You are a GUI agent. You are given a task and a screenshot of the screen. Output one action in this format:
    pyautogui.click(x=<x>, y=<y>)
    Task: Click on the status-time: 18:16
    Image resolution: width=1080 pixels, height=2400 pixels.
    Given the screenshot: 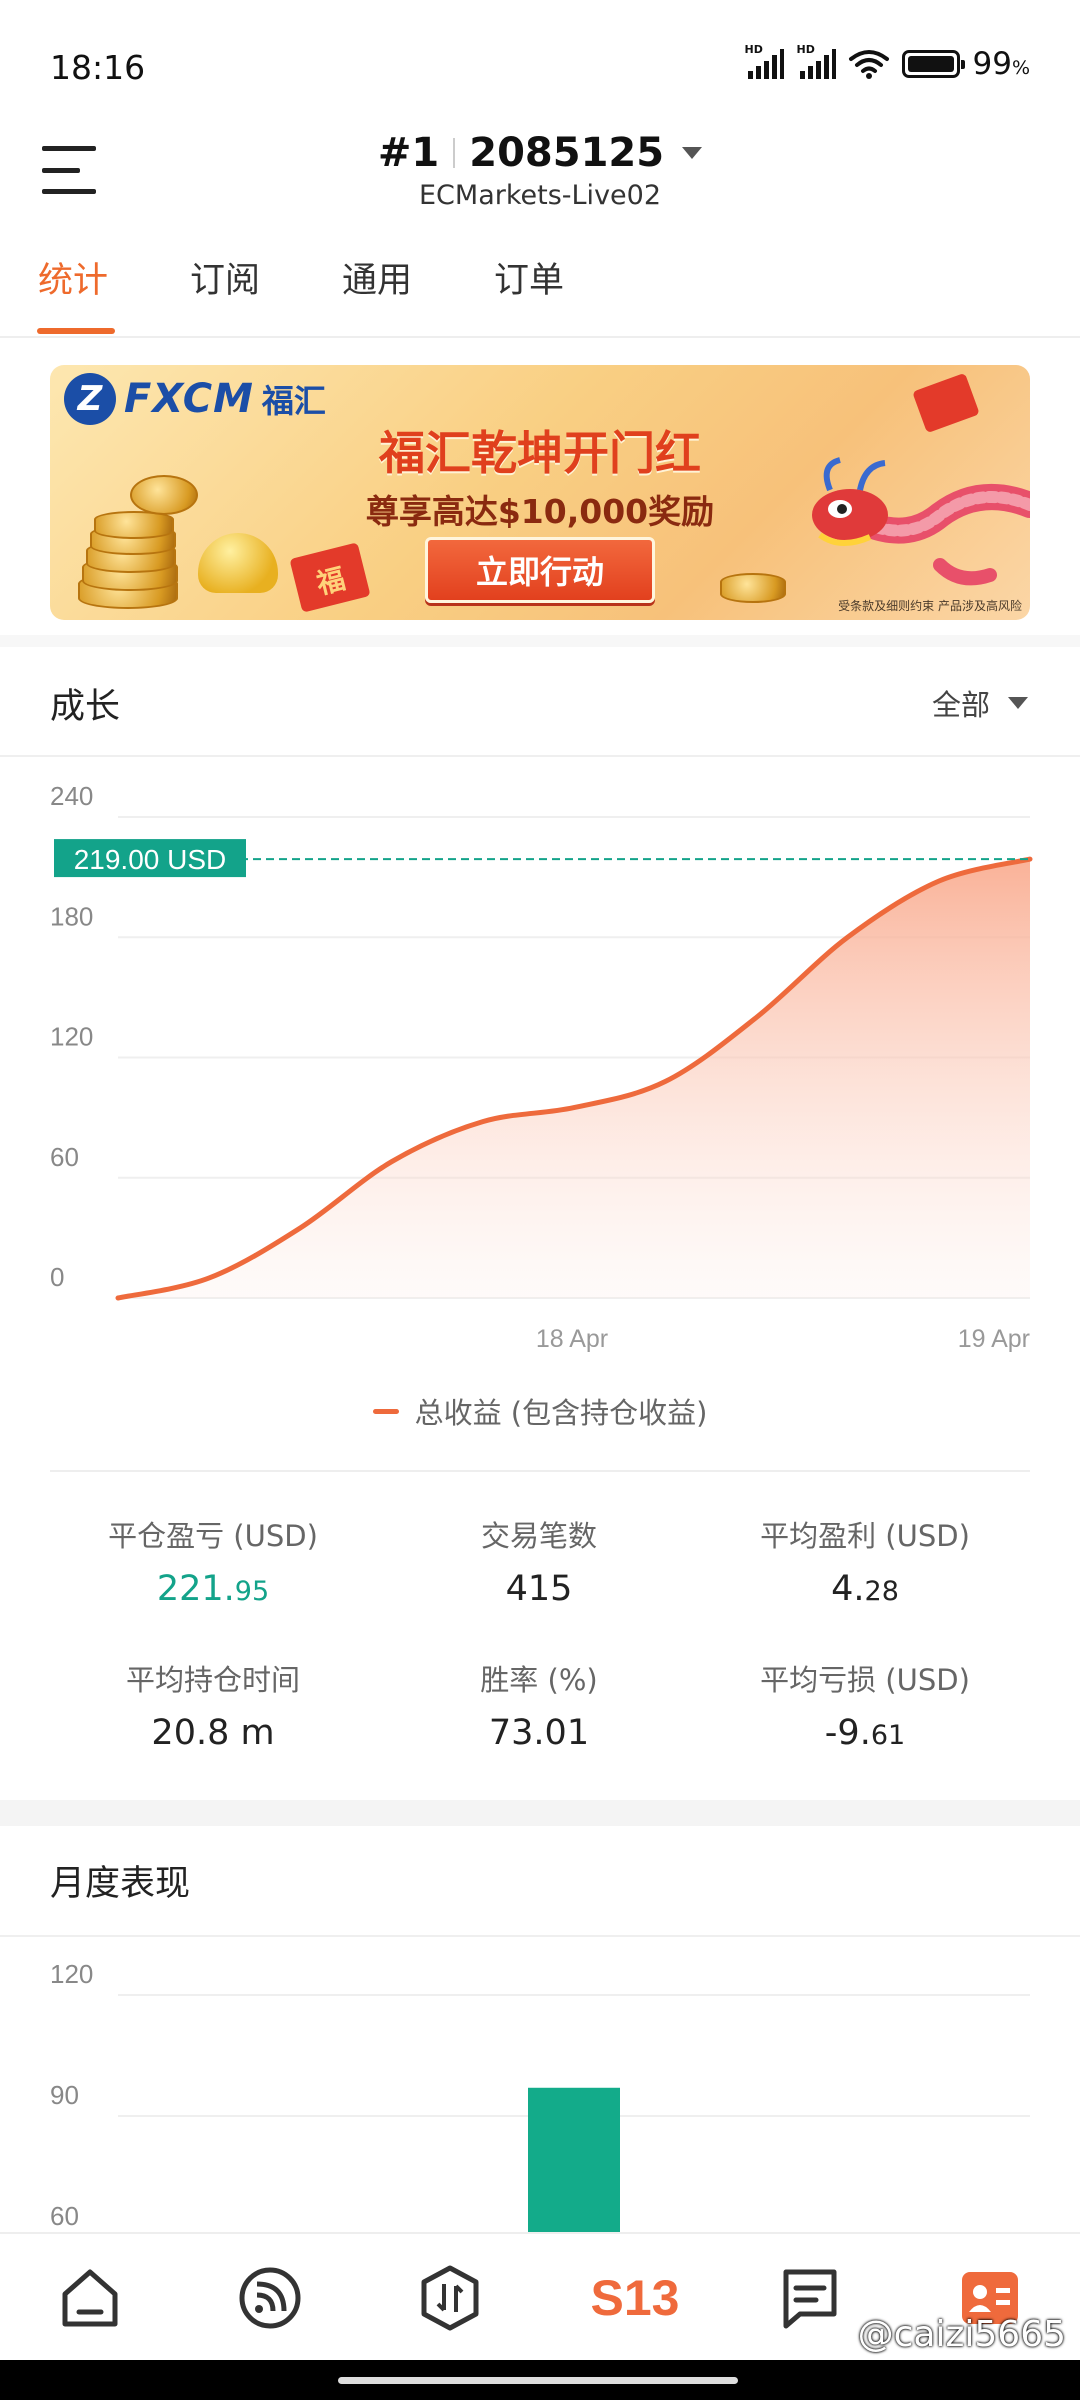 What is the action you would take?
    pyautogui.click(x=98, y=67)
    